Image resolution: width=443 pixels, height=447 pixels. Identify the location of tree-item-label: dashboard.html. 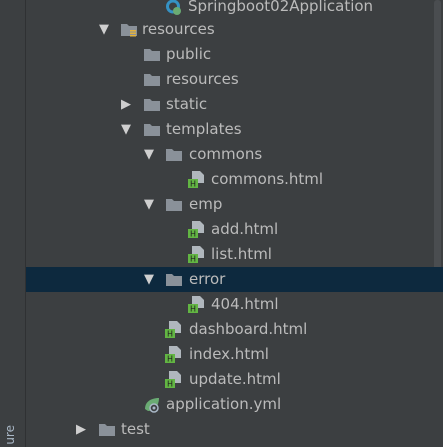
(248, 329).